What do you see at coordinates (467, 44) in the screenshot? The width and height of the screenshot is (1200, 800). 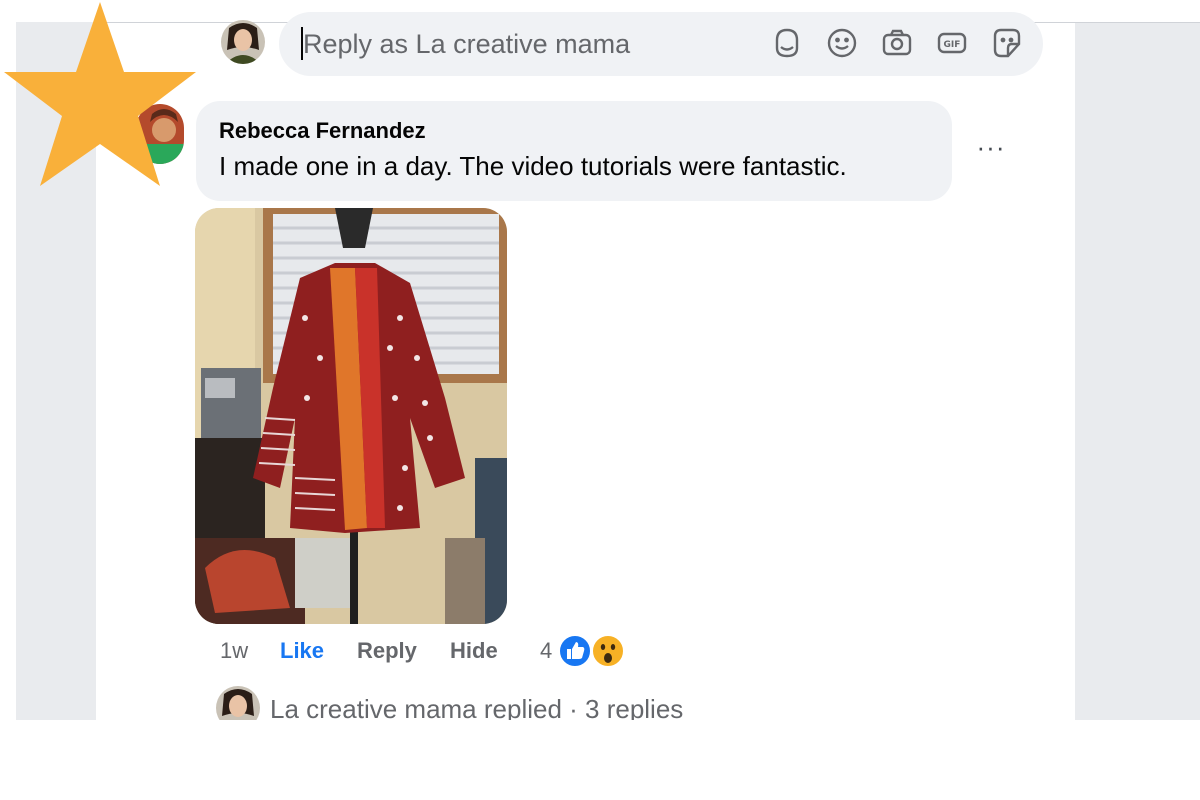 I see `reply-placeholder: Reply as La creative mama` at bounding box center [467, 44].